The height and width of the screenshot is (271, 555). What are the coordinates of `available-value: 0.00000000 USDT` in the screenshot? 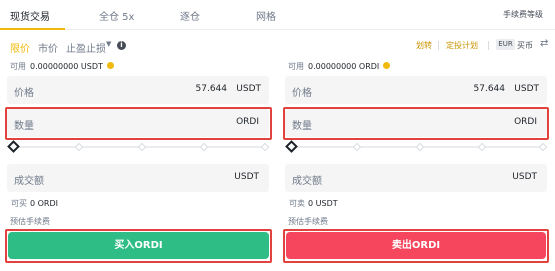 It's located at (66, 66).